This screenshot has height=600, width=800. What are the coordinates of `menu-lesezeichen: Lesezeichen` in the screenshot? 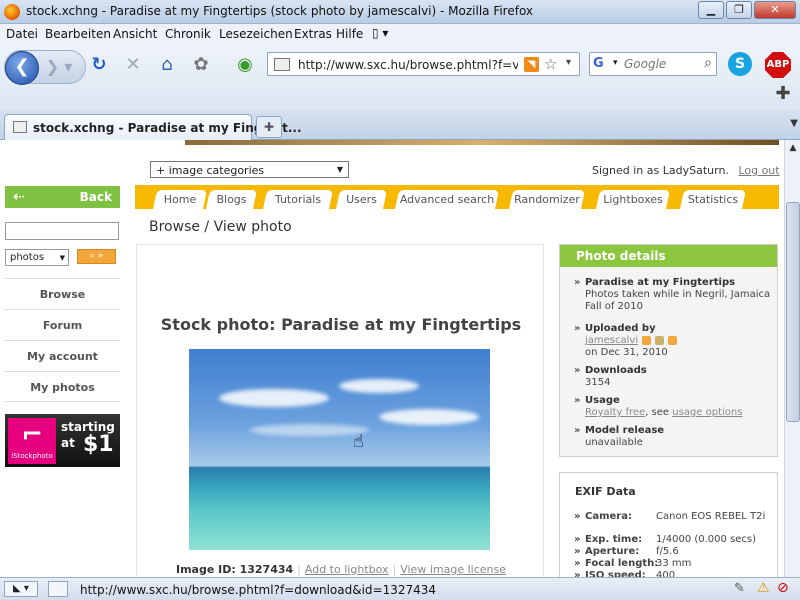 It's located at (256, 34).